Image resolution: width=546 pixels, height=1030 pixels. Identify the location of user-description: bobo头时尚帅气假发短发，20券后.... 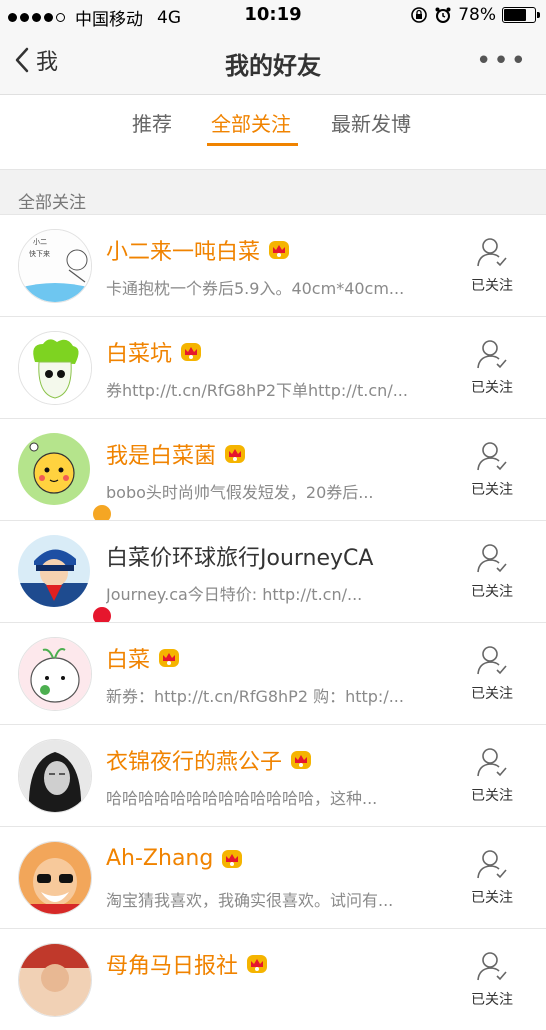
(240, 492).